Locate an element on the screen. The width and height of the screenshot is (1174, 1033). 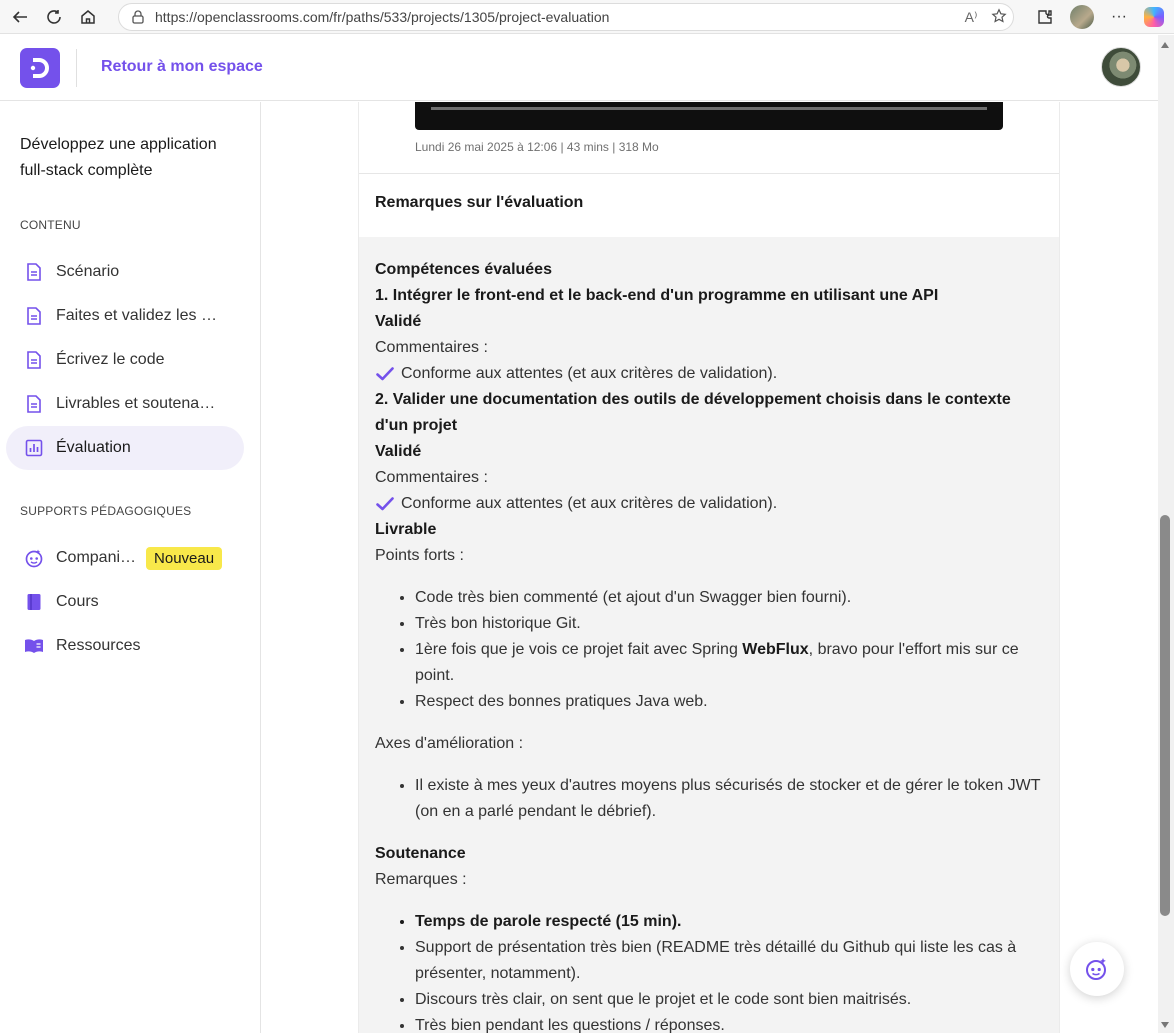
app-header: Retour à mon espace is located at coordinates (579, 68).